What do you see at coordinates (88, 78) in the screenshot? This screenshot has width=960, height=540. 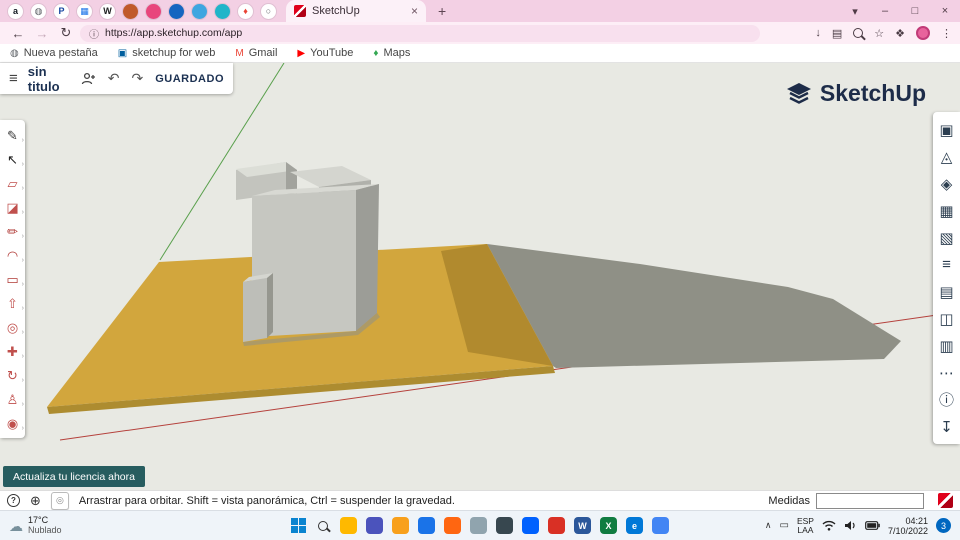 I see `add-collaborator-icon` at bounding box center [88, 78].